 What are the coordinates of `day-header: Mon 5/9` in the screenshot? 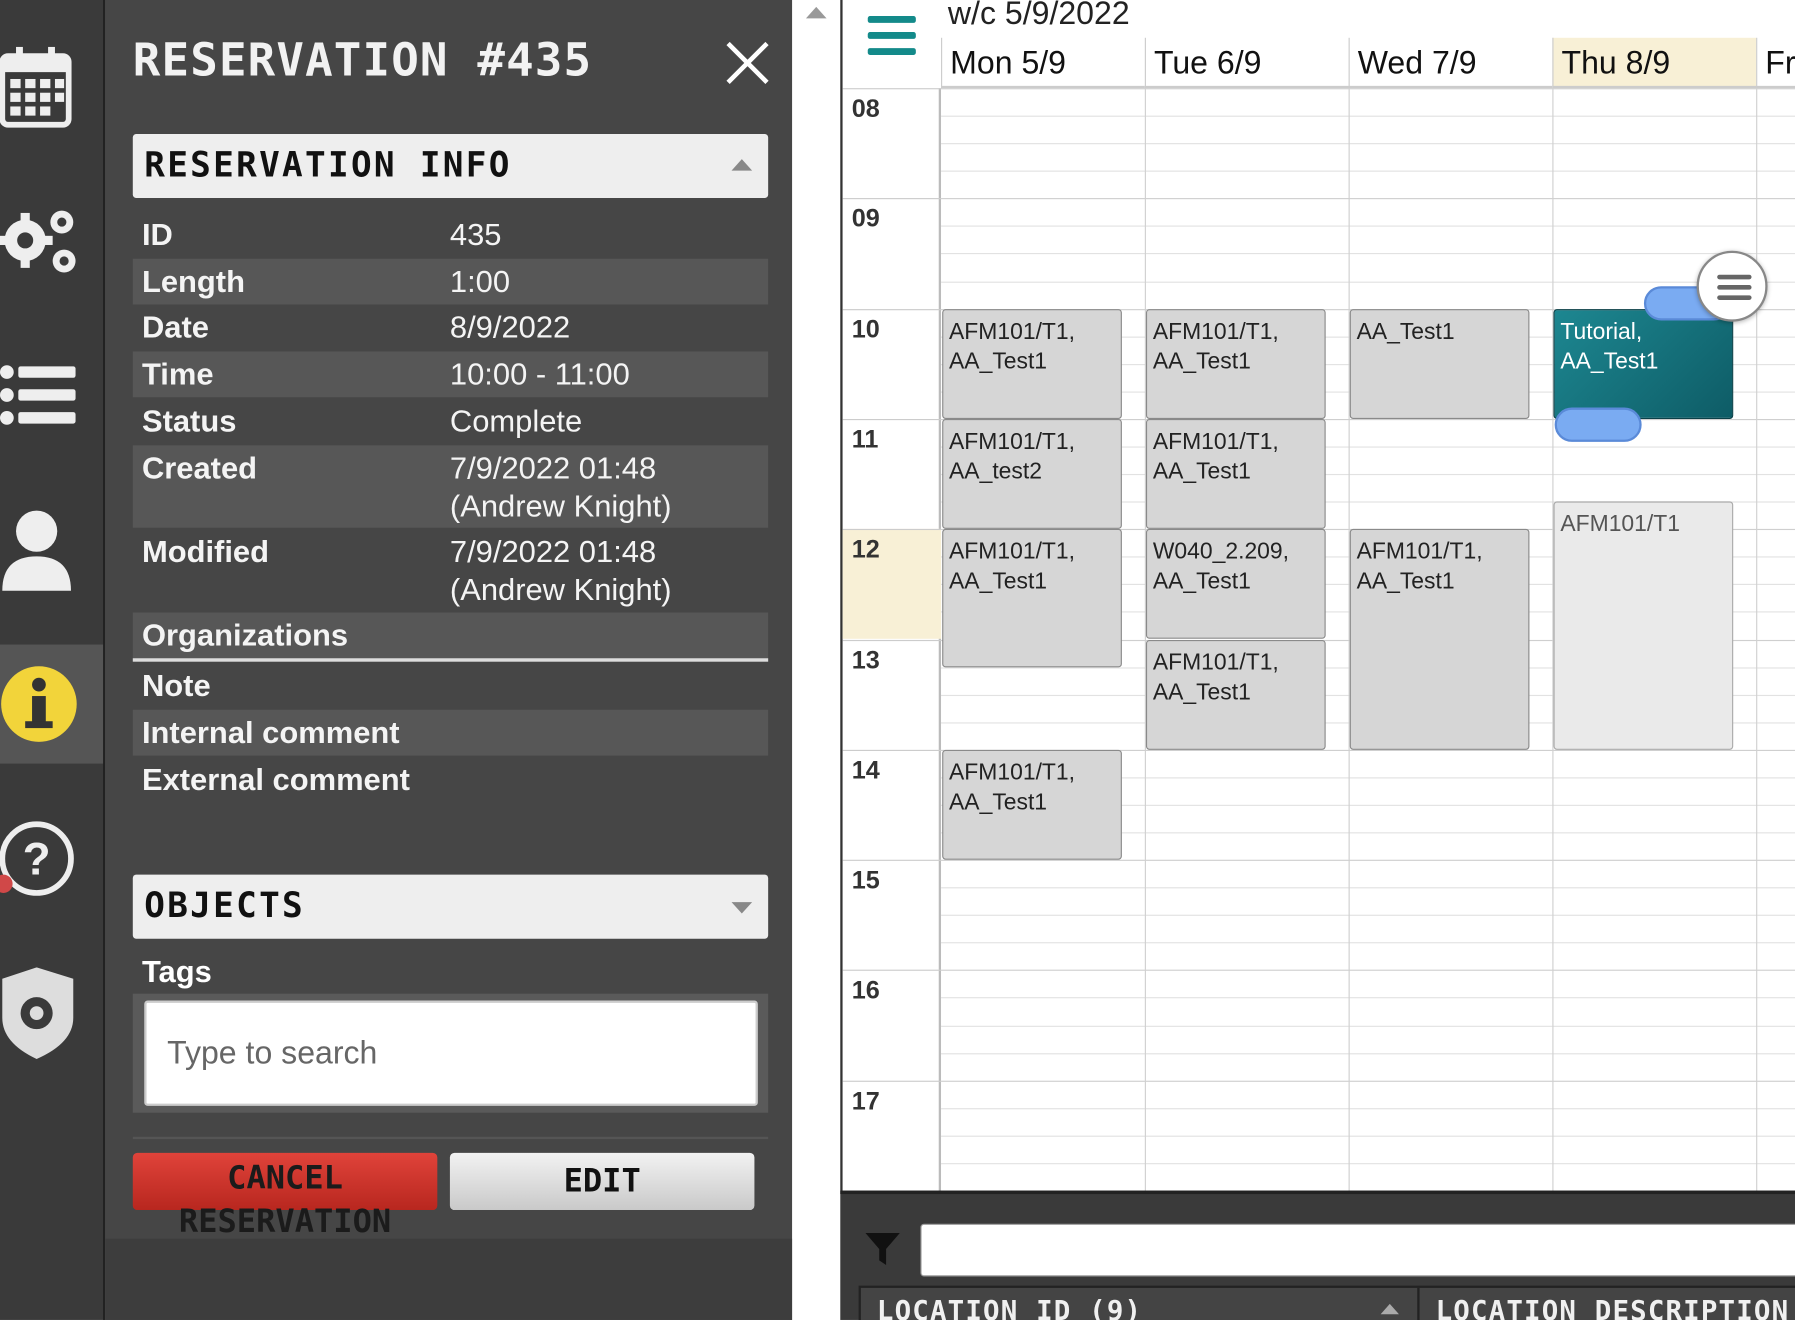 It's located at (1043, 63).